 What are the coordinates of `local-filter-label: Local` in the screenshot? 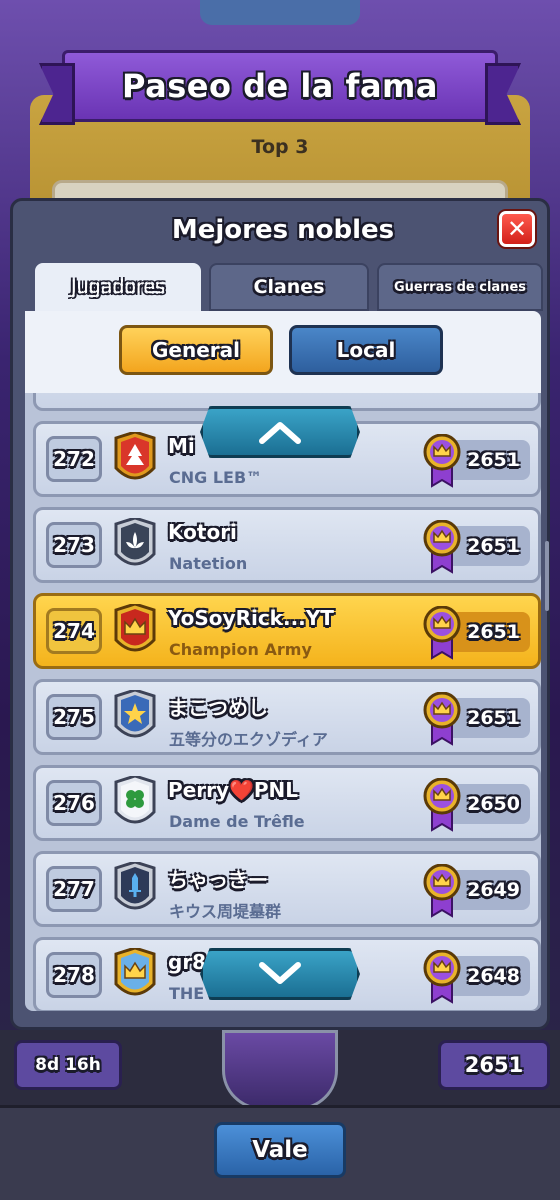 It's located at (366, 350).